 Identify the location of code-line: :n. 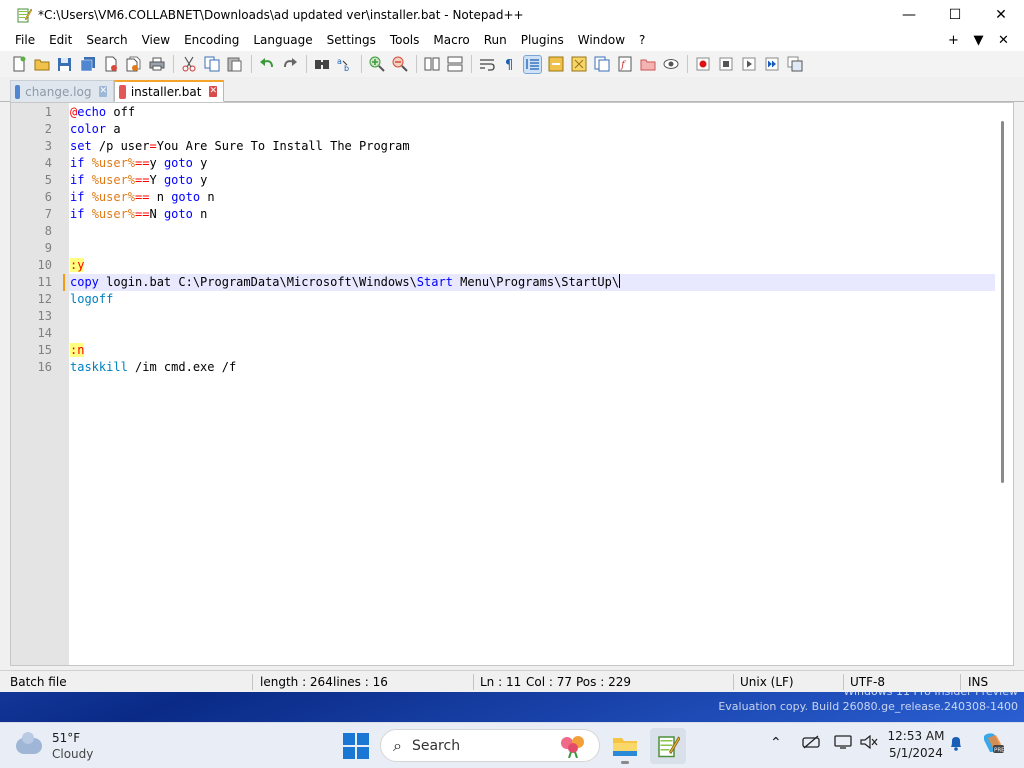
(532, 350).